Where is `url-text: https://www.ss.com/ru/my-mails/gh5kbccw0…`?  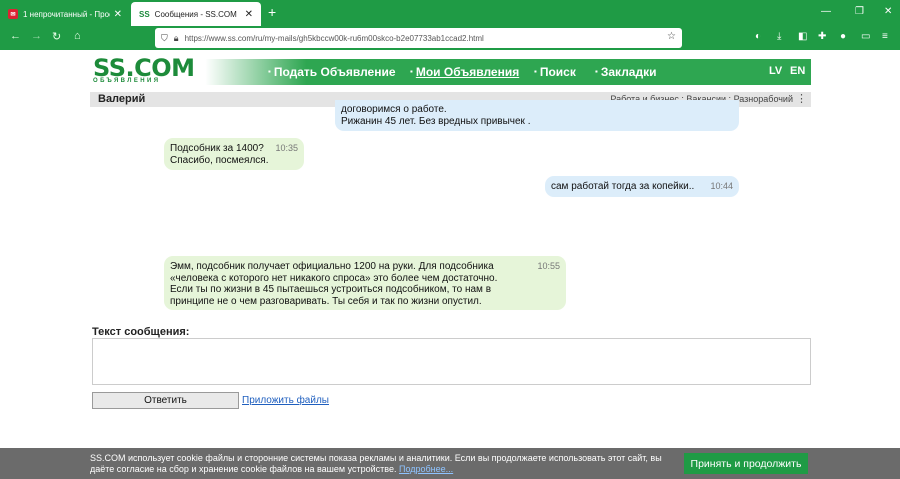 url-text: https://www.ss.com/ru/my-mails/gh5kbccw0… is located at coordinates (334, 38).